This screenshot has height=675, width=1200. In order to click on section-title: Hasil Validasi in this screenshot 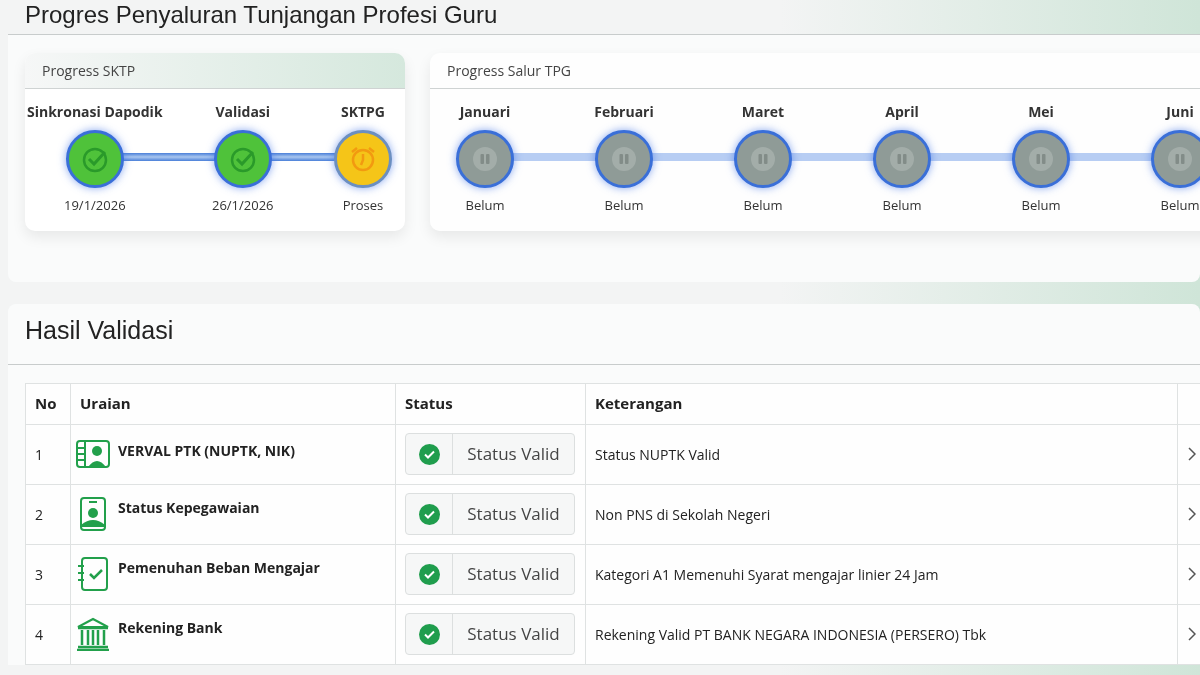, I will do `click(99, 330)`.